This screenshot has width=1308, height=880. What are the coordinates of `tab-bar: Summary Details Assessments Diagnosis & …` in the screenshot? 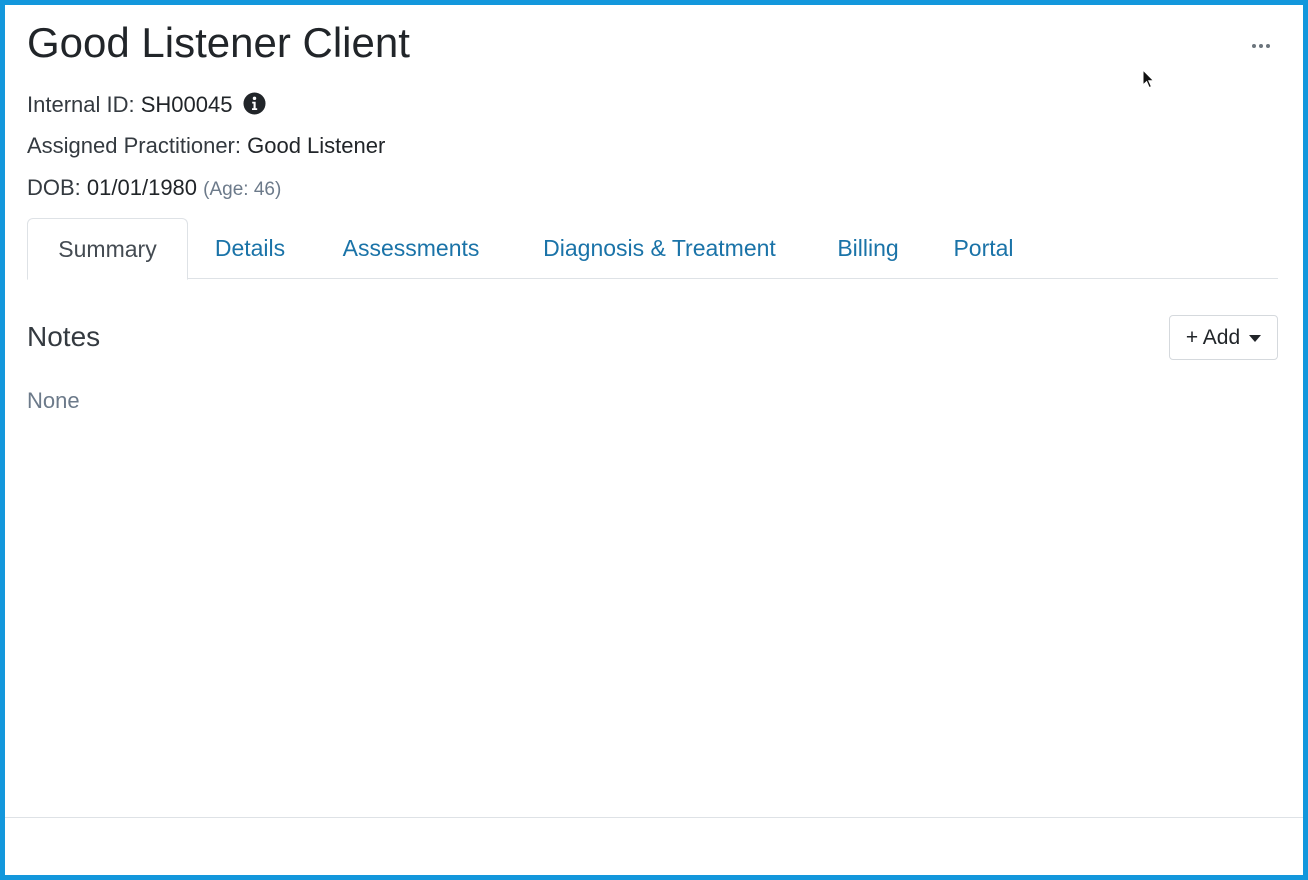 It's located at (652, 249).